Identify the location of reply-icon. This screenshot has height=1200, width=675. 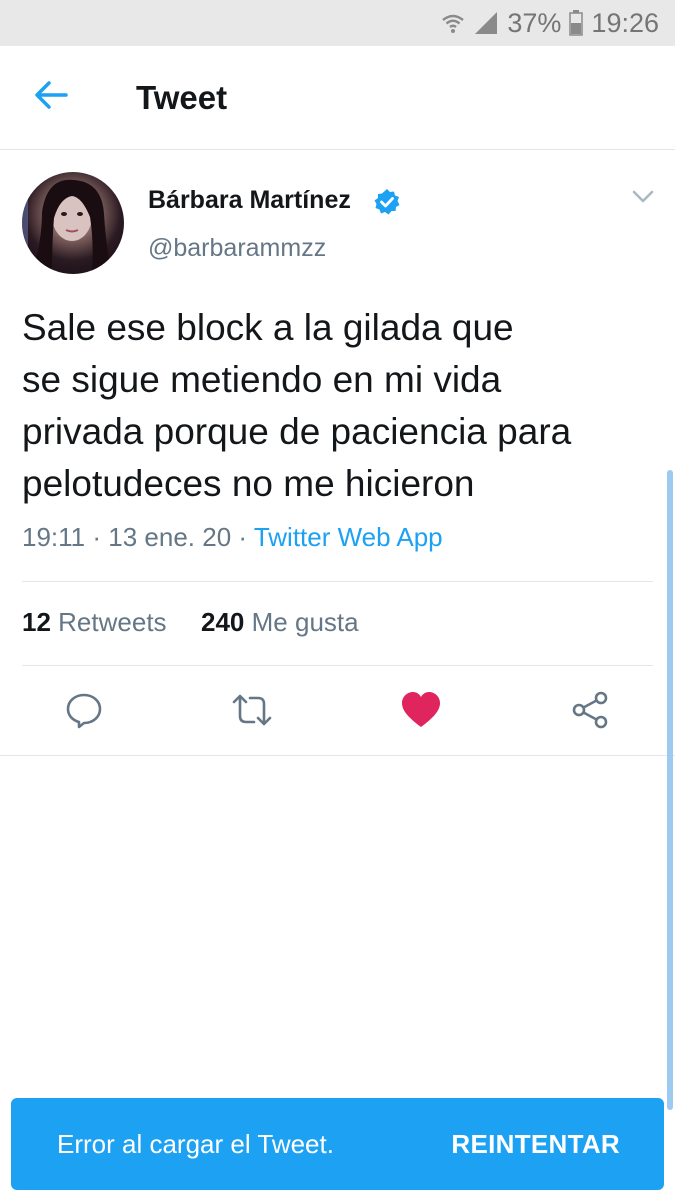
(84, 712).